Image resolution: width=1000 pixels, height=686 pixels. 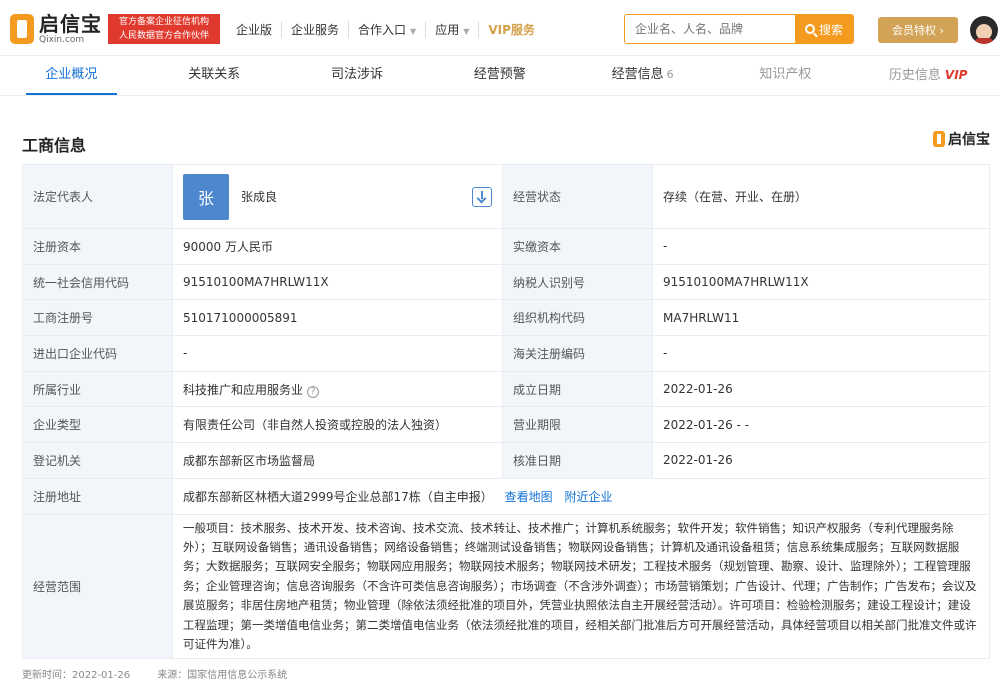 I want to click on brand-watermark: 启信宝, so click(x=961, y=139).